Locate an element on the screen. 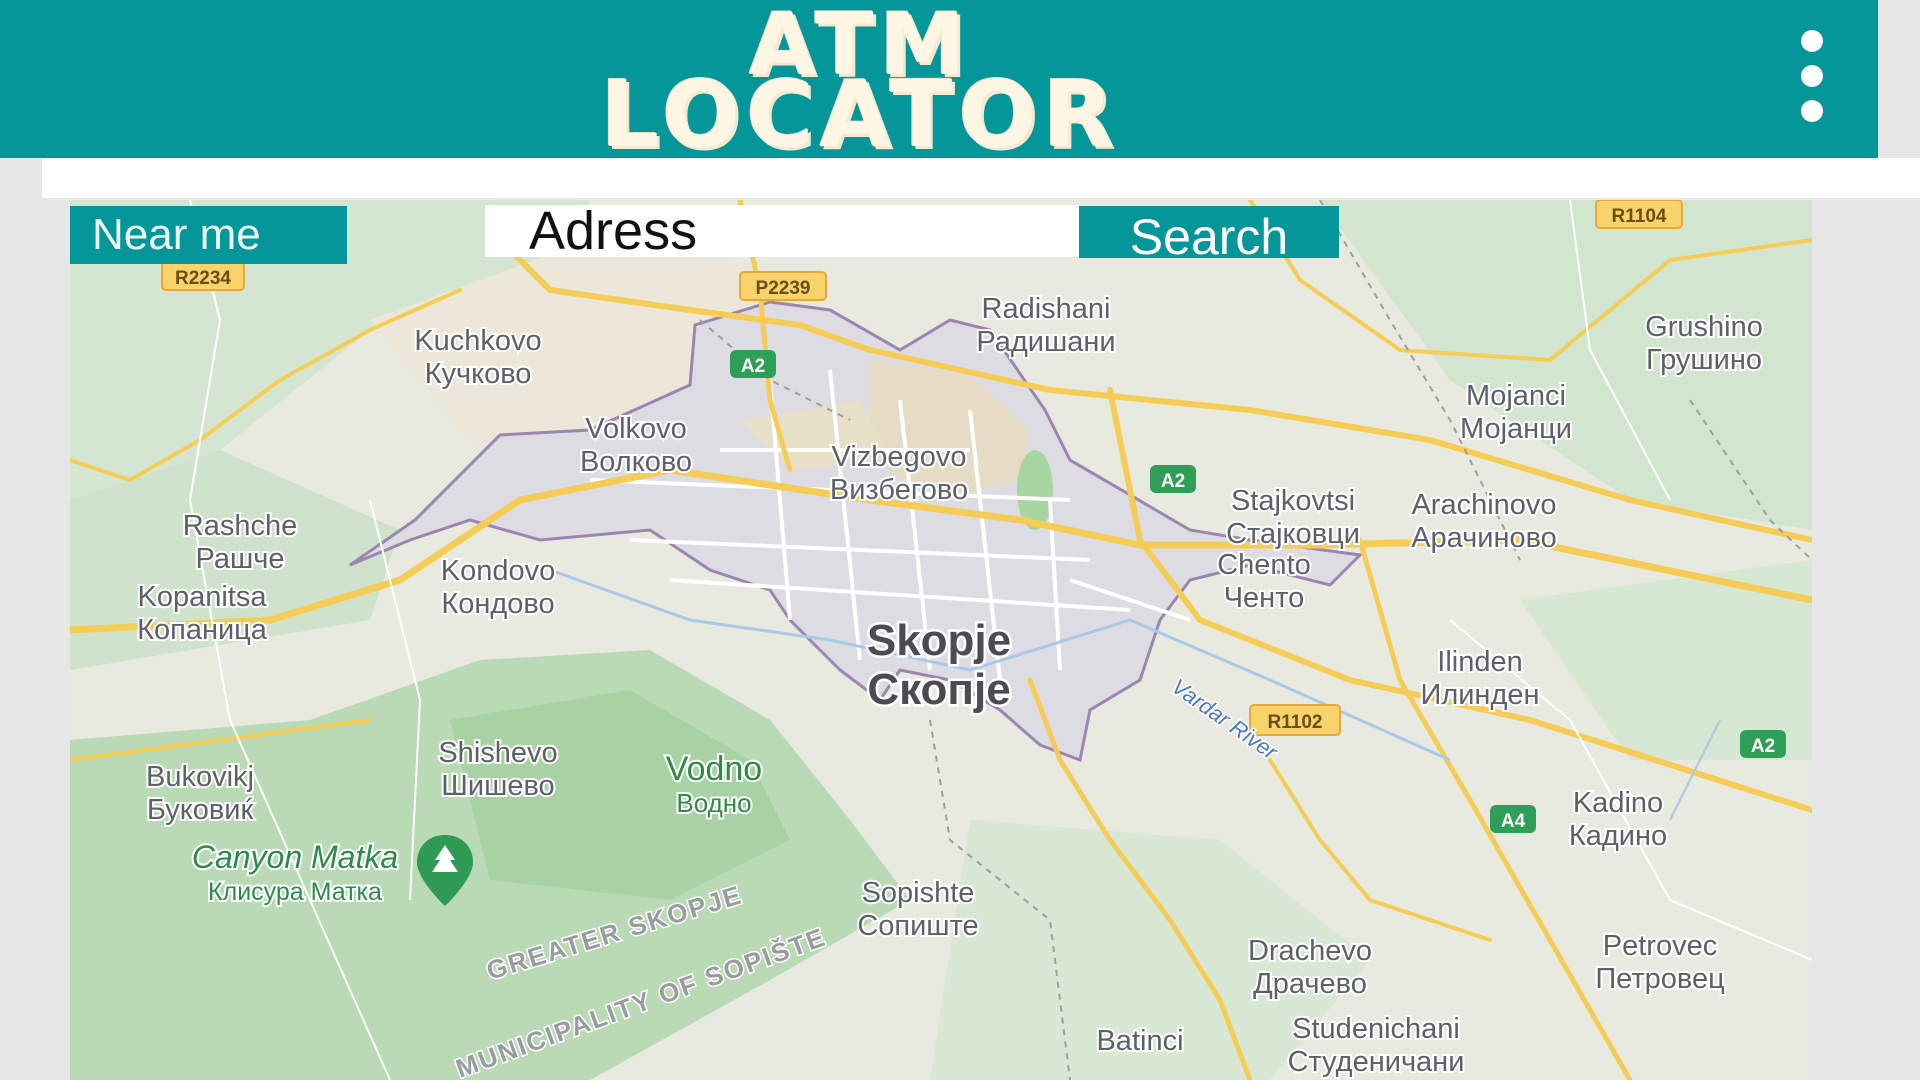  svg-text: R1104 is located at coordinates (1639, 216).